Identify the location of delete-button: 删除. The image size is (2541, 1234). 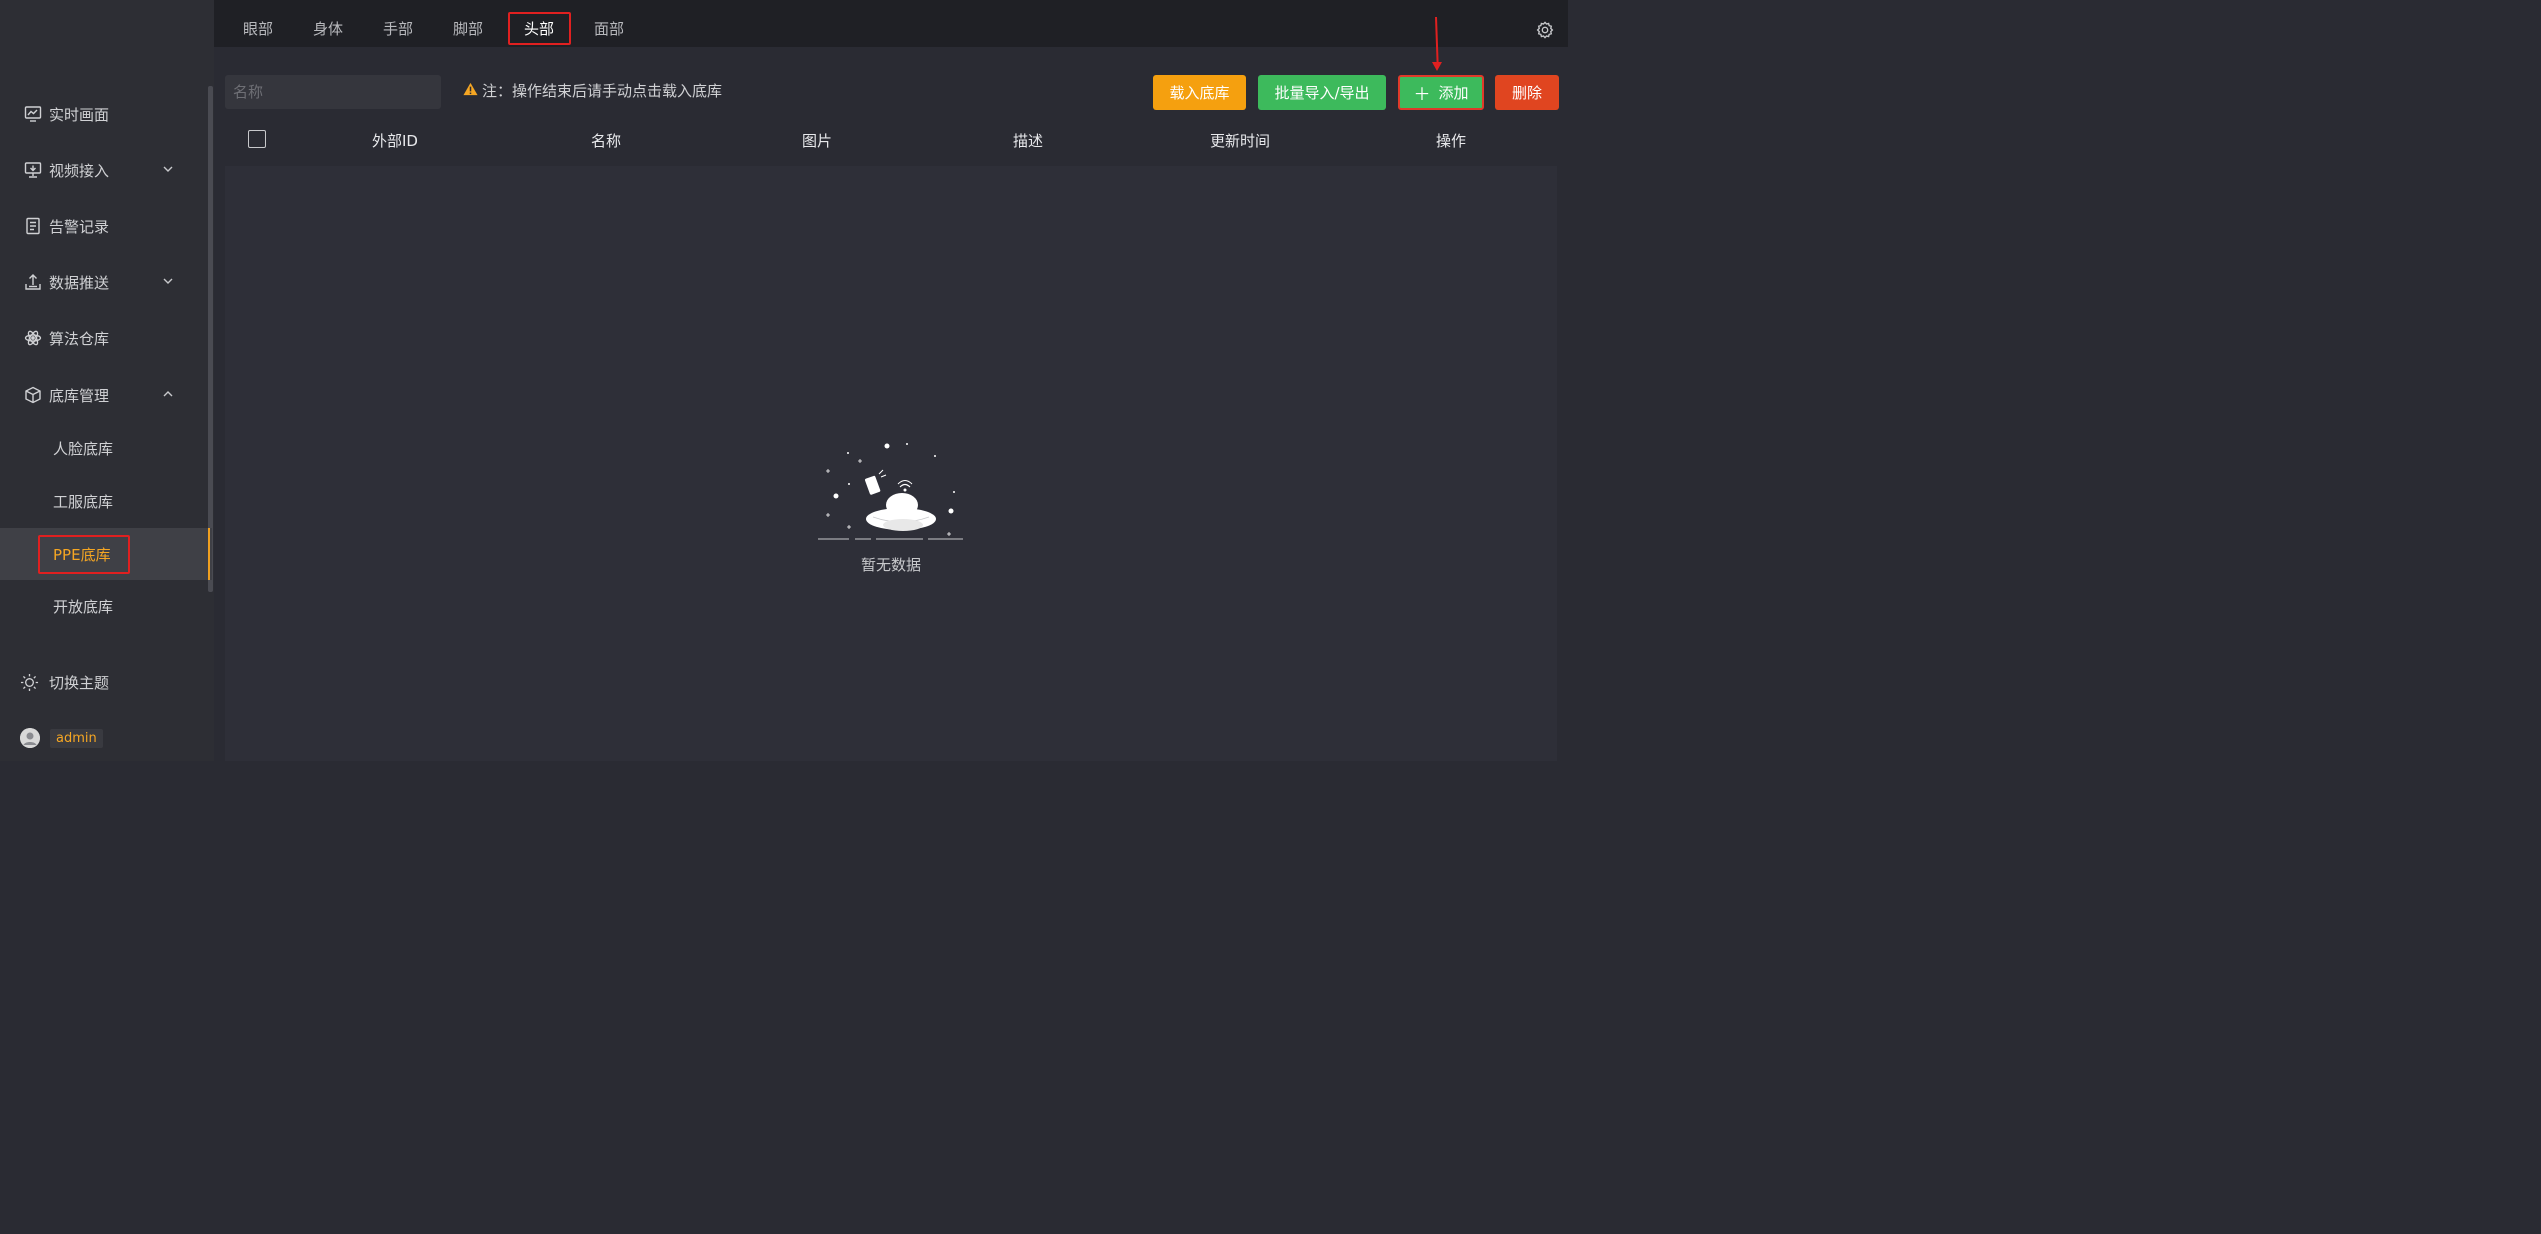
(1527, 92).